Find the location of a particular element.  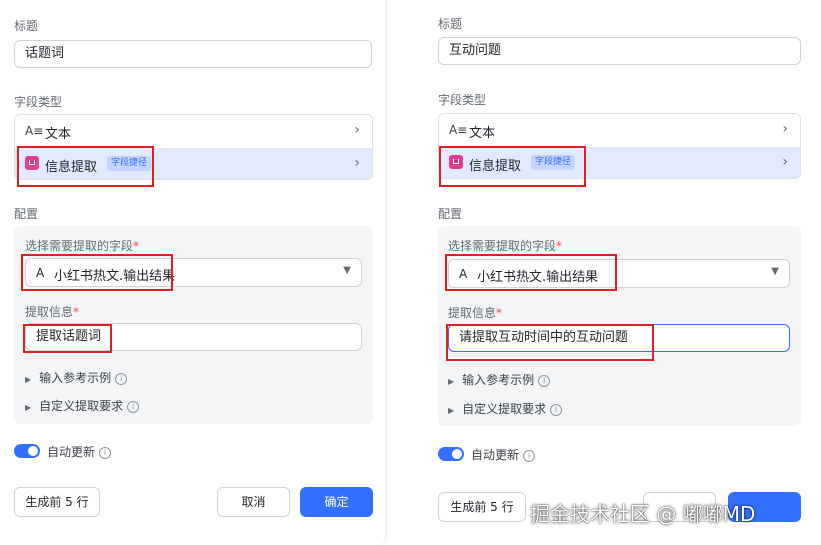

title-input: 话题词 is located at coordinates (193, 54).